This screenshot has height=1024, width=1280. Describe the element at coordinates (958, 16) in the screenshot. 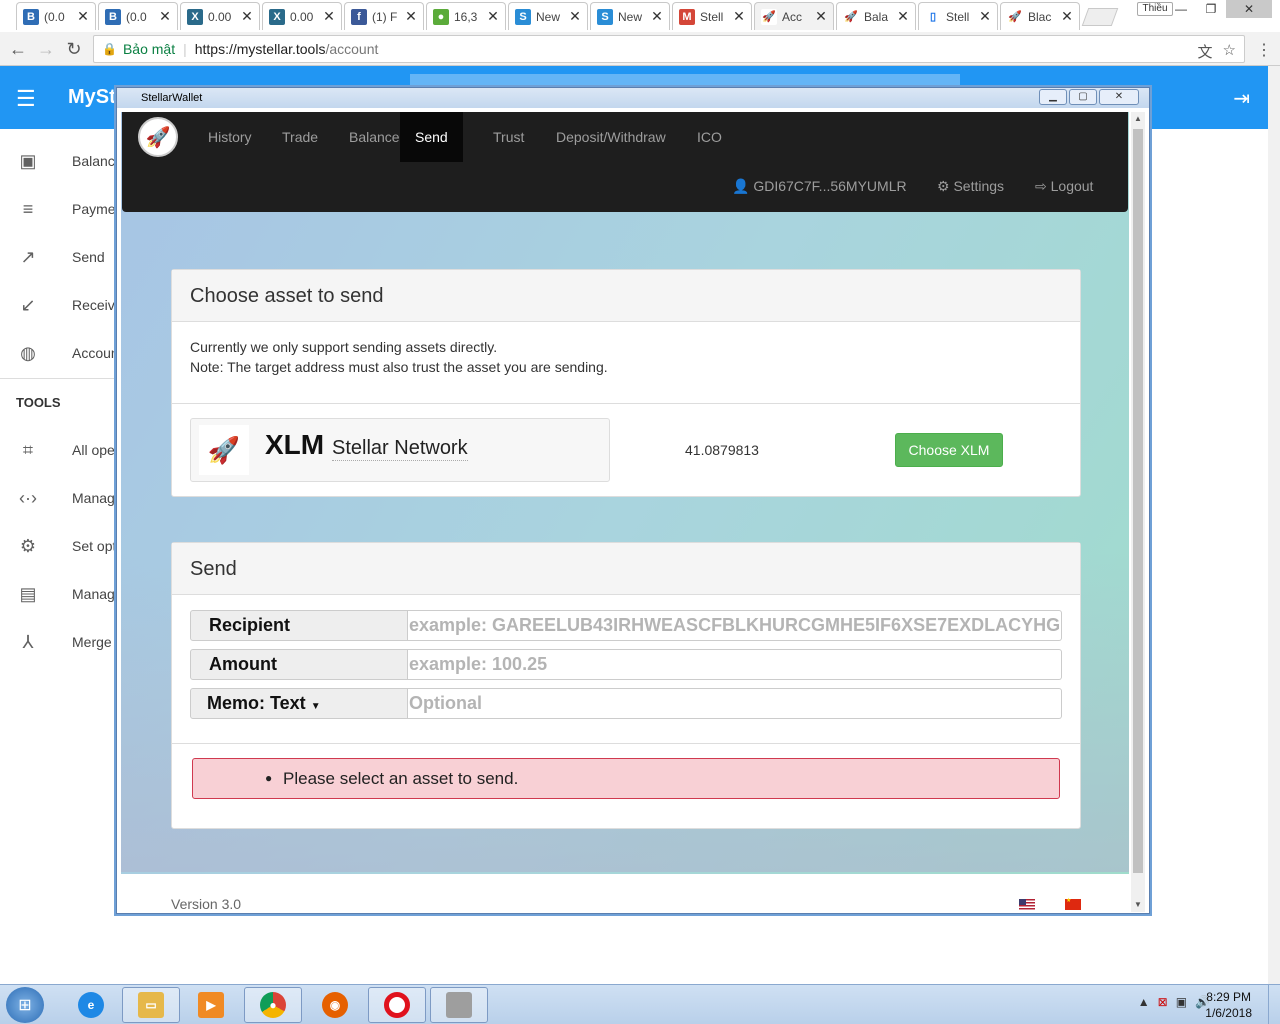

I see `browser-tab: ▯ Stell ✕` at that location.